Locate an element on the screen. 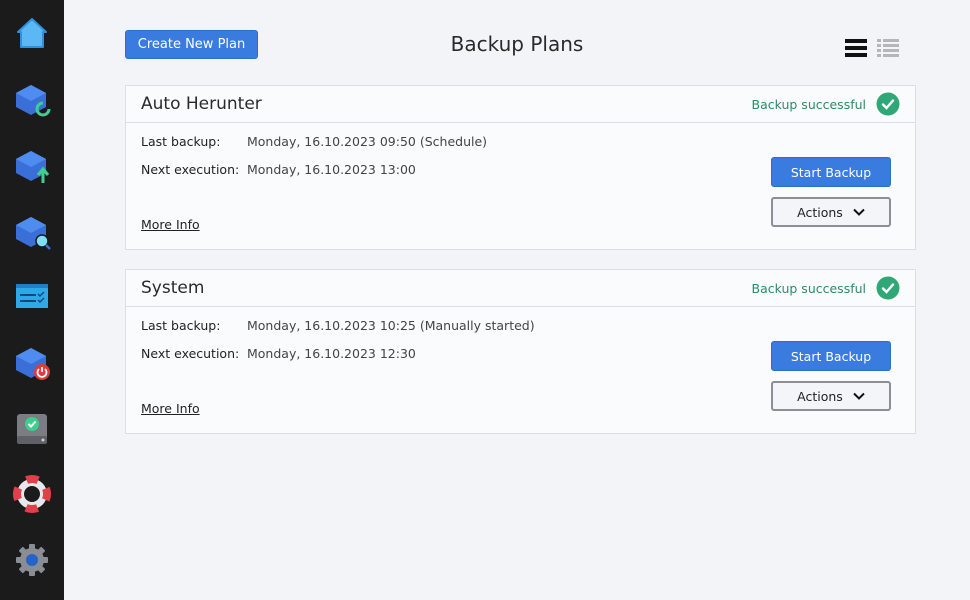 This screenshot has width=970, height=600. sidebar is located at coordinates (32, 300).